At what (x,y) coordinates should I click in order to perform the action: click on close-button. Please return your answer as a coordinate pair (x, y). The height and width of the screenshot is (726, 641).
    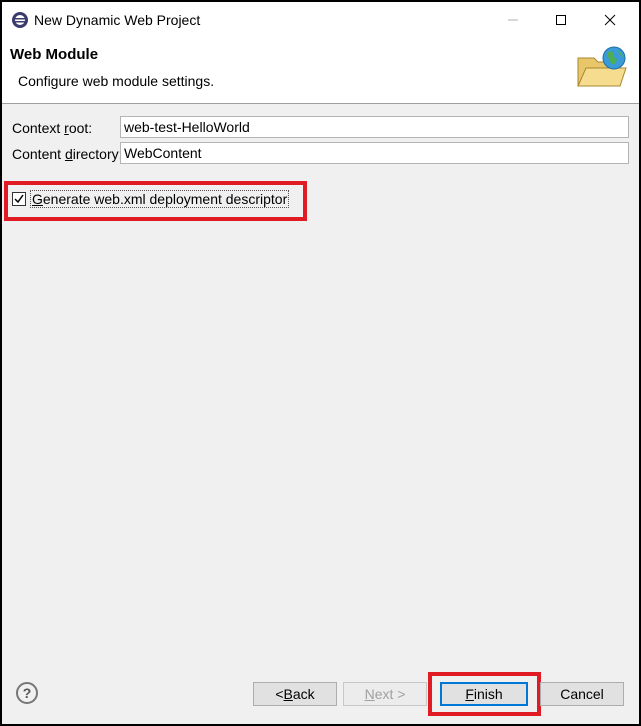
    Looking at the image, I should click on (610, 20).